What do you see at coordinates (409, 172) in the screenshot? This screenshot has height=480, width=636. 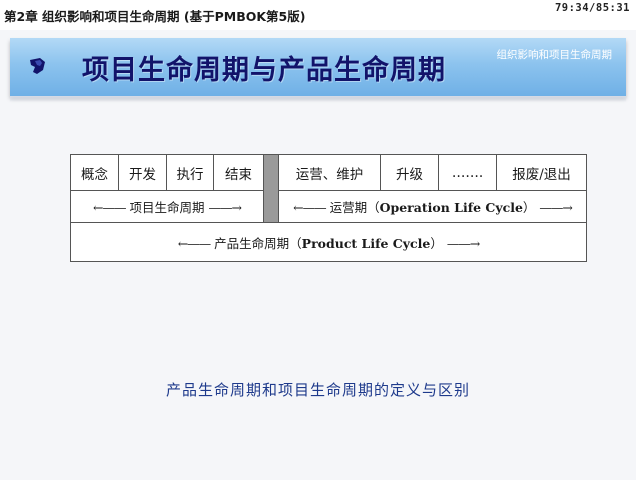 I see `phase-cell: 升级` at bounding box center [409, 172].